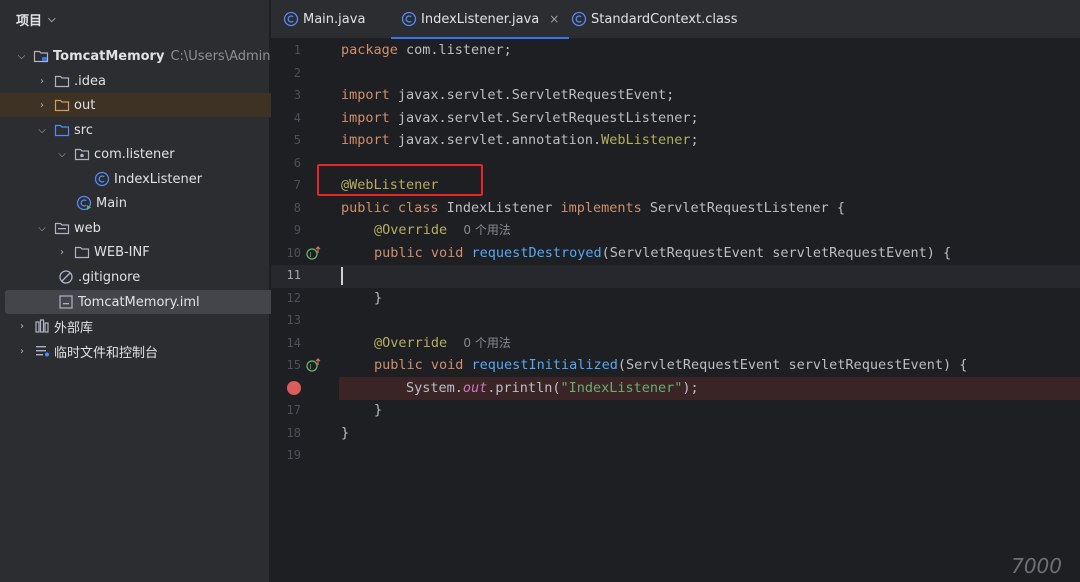 The image size is (1080, 582). I want to click on line-number: 8, so click(297, 208).